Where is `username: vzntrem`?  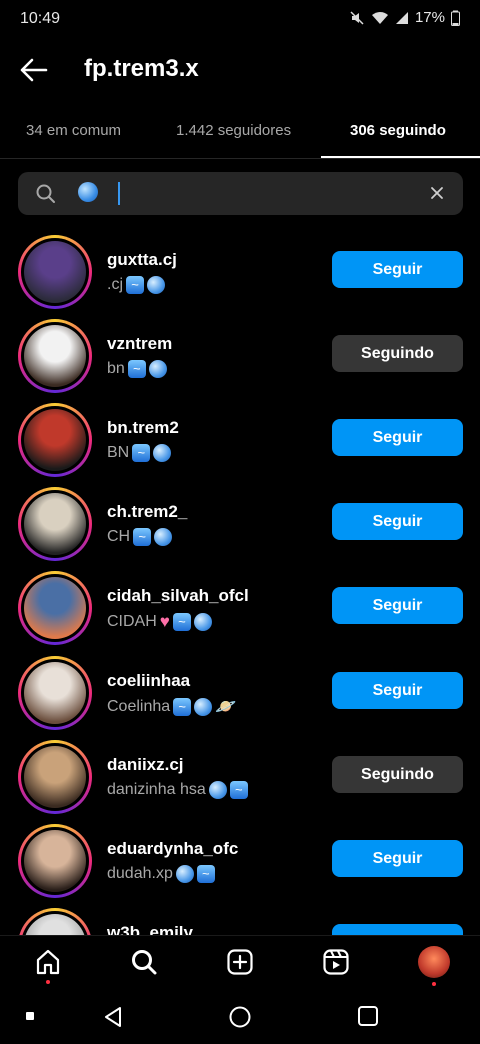
username: vzntrem is located at coordinates (139, 344).